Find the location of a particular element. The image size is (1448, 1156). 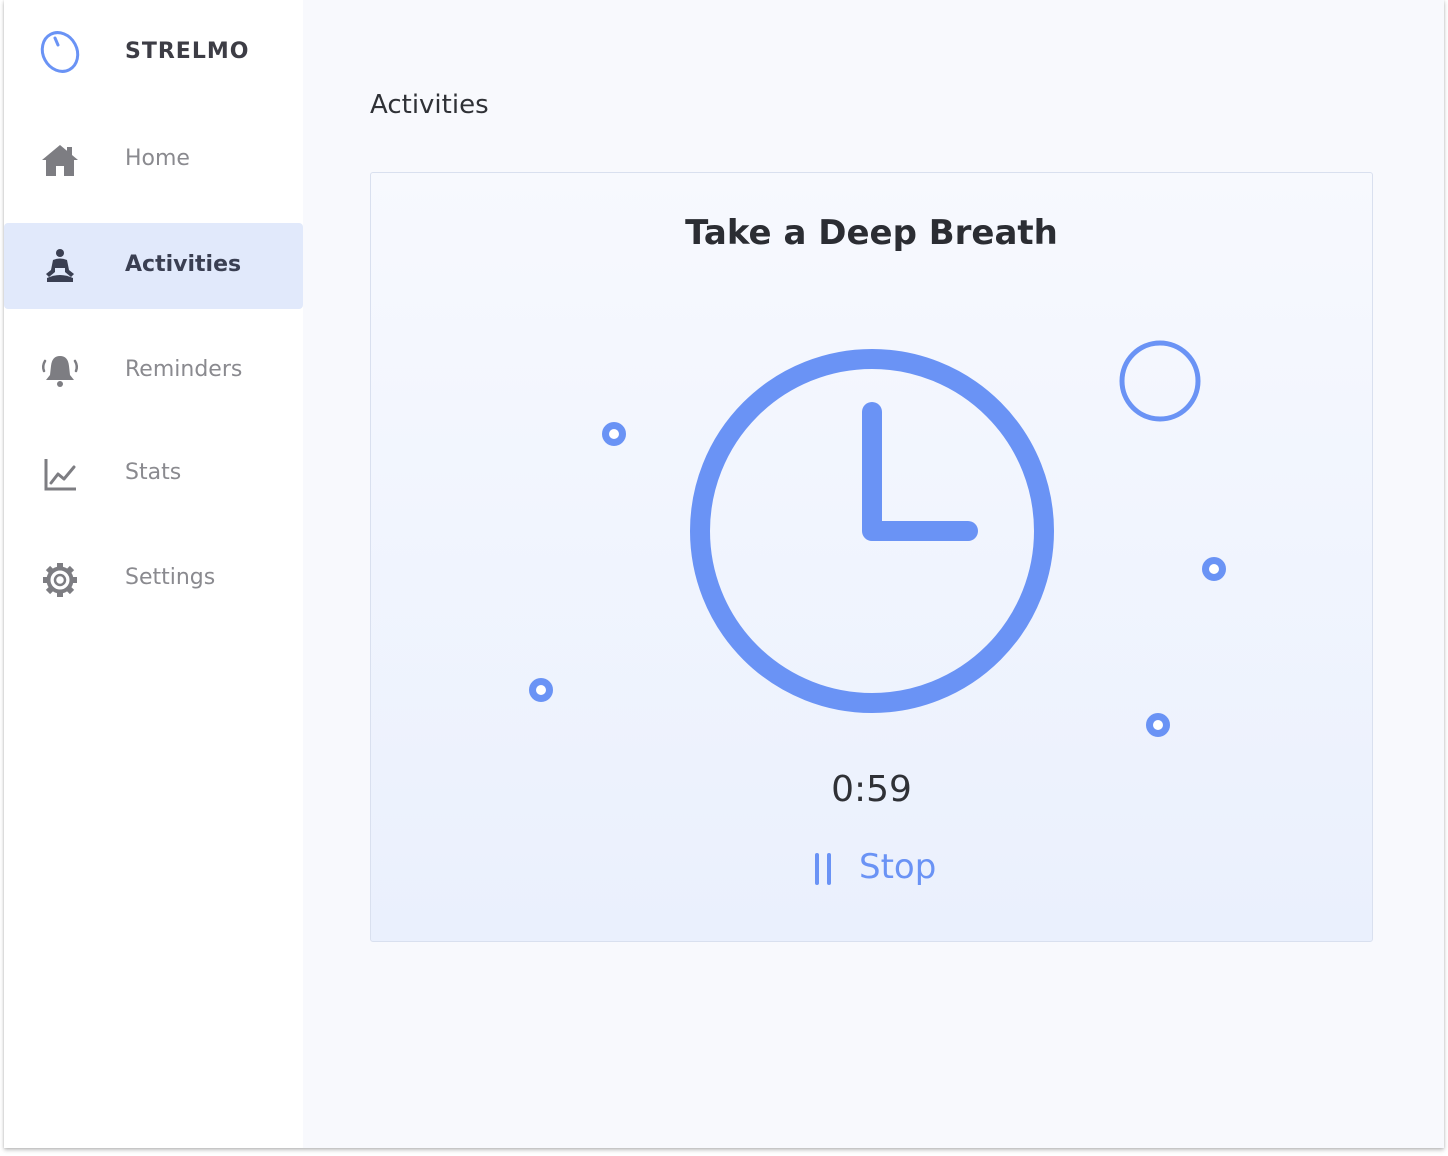

pause-icon is located at coordinates (823, 869).